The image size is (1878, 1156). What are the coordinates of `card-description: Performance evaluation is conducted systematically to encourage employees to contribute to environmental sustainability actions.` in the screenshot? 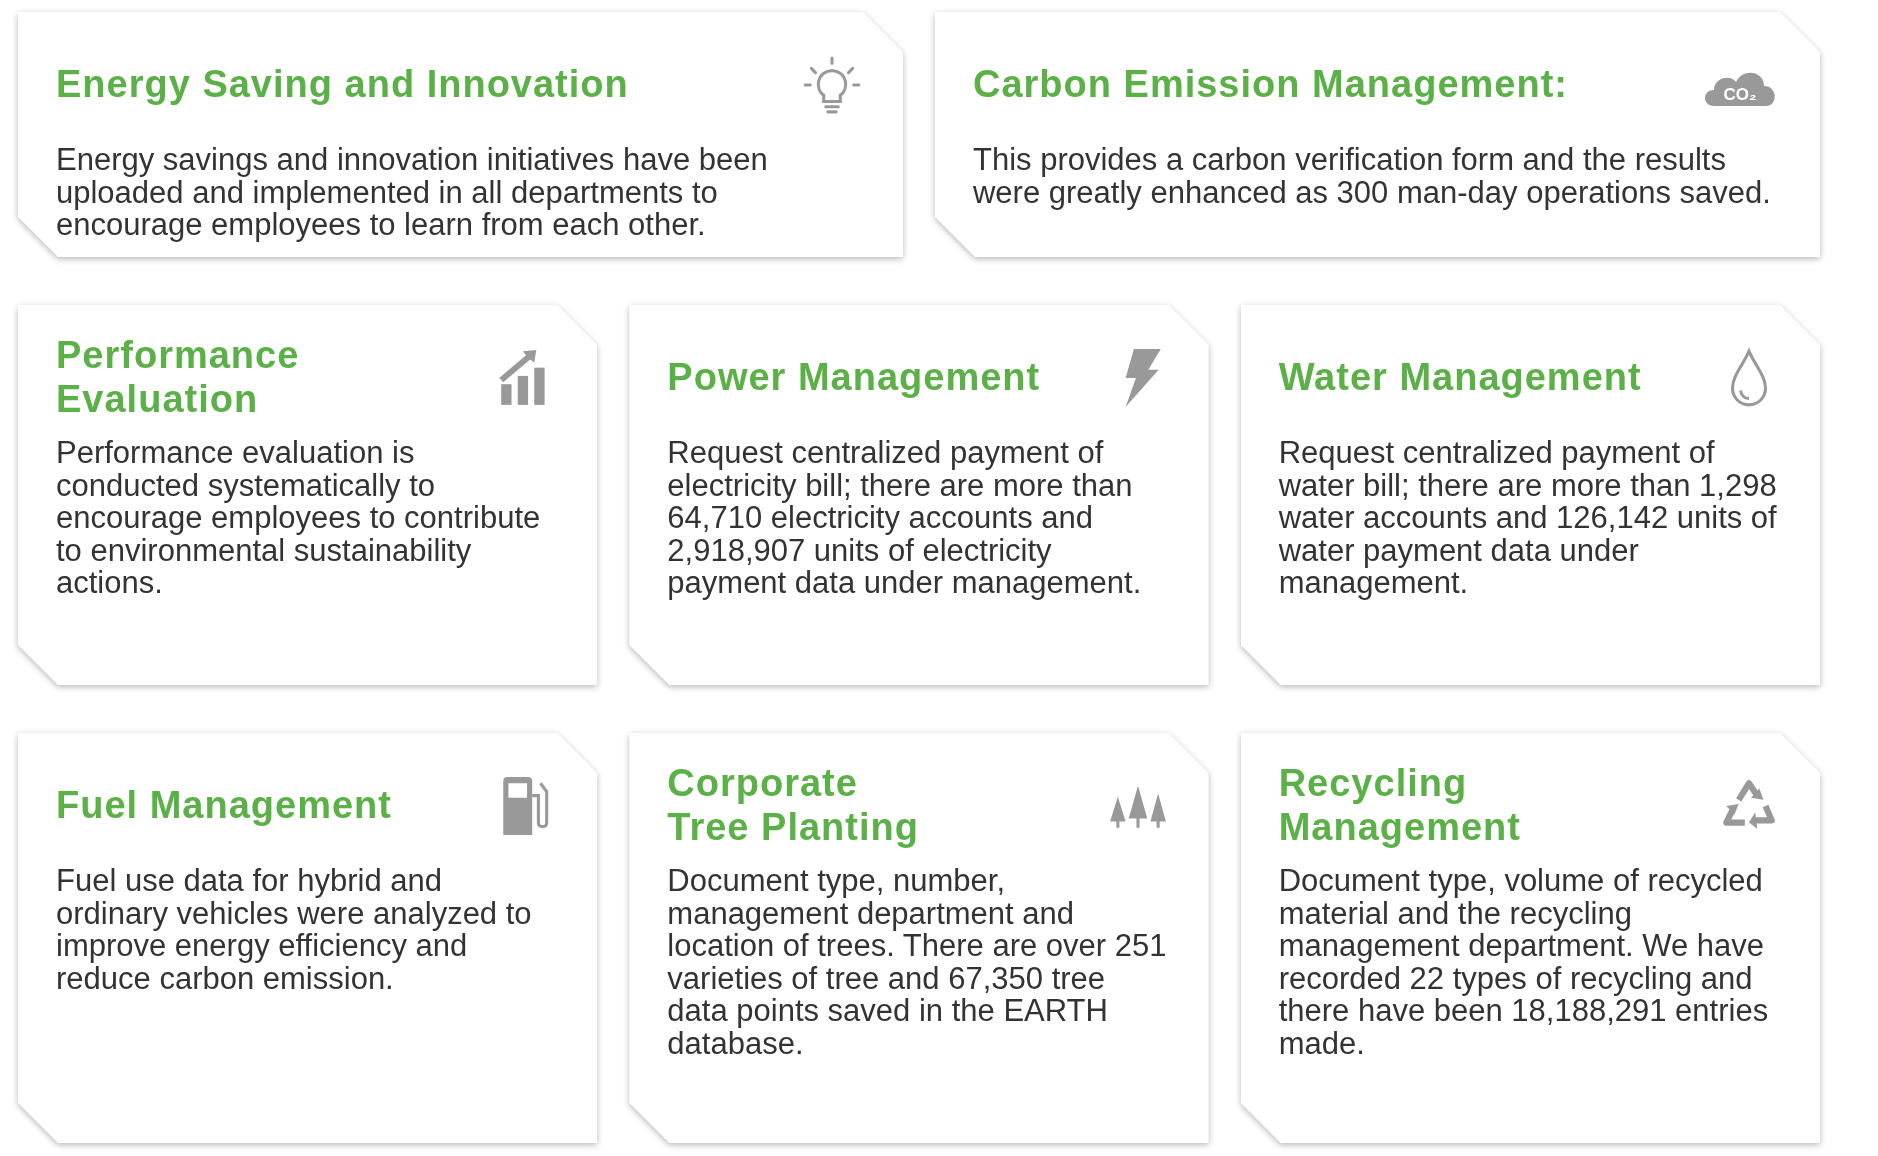 It's located at (299, 518).